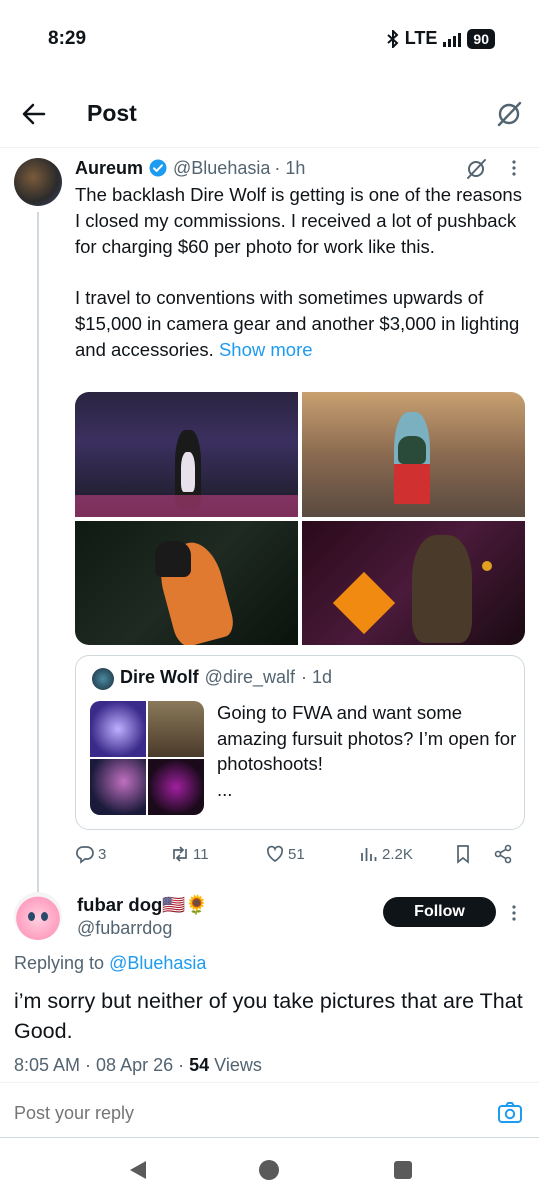  What do you see at coordinates (275, 854) in the screenshot?
I see `heart-icon` at bounding box center [275, 854].